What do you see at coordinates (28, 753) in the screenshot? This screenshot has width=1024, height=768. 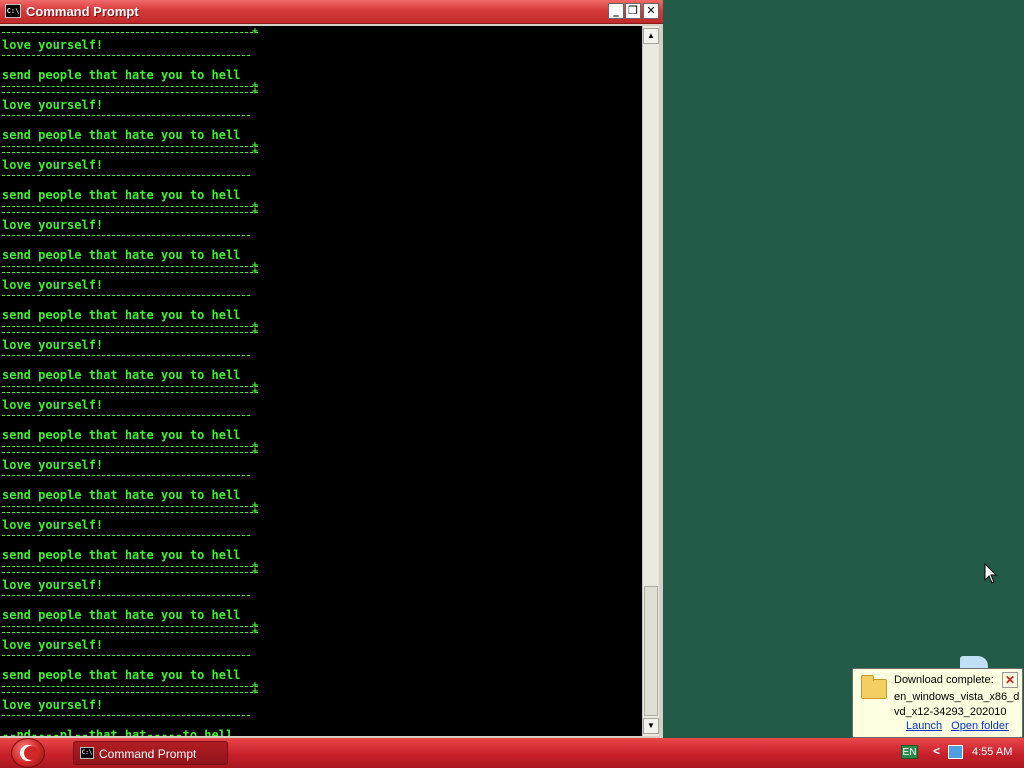 I see `start-orb-icon` at bounding box center [28, 753].